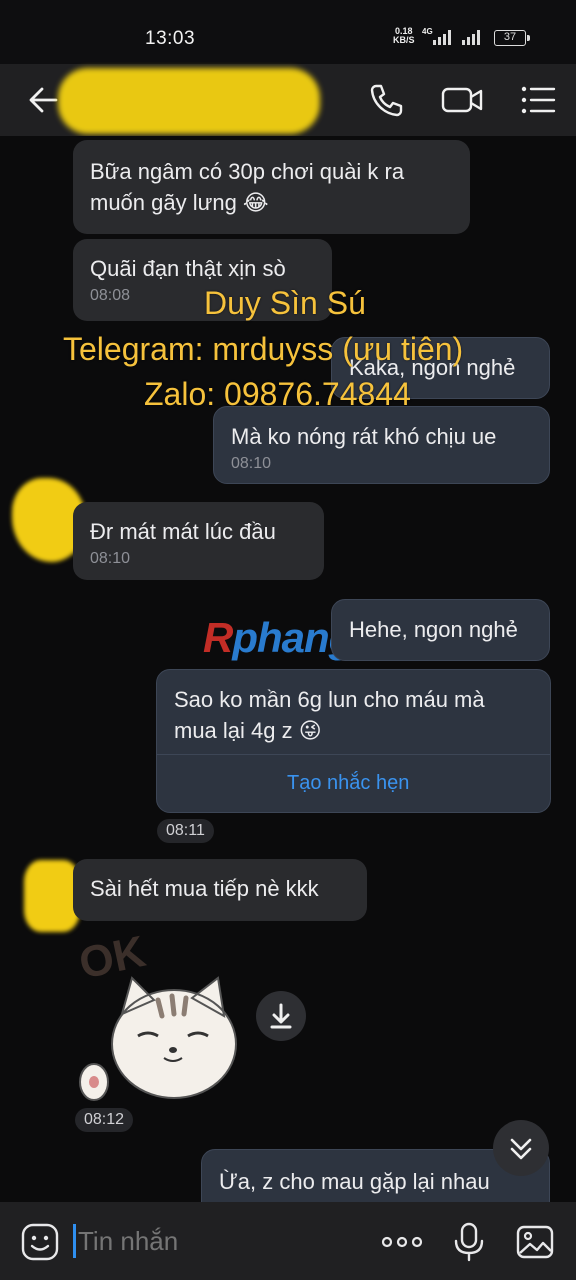  What do you see at coordinates (185, 831) in the screenshot?
I see `time-stamp: 08:11` at bounding box center [185, 831].